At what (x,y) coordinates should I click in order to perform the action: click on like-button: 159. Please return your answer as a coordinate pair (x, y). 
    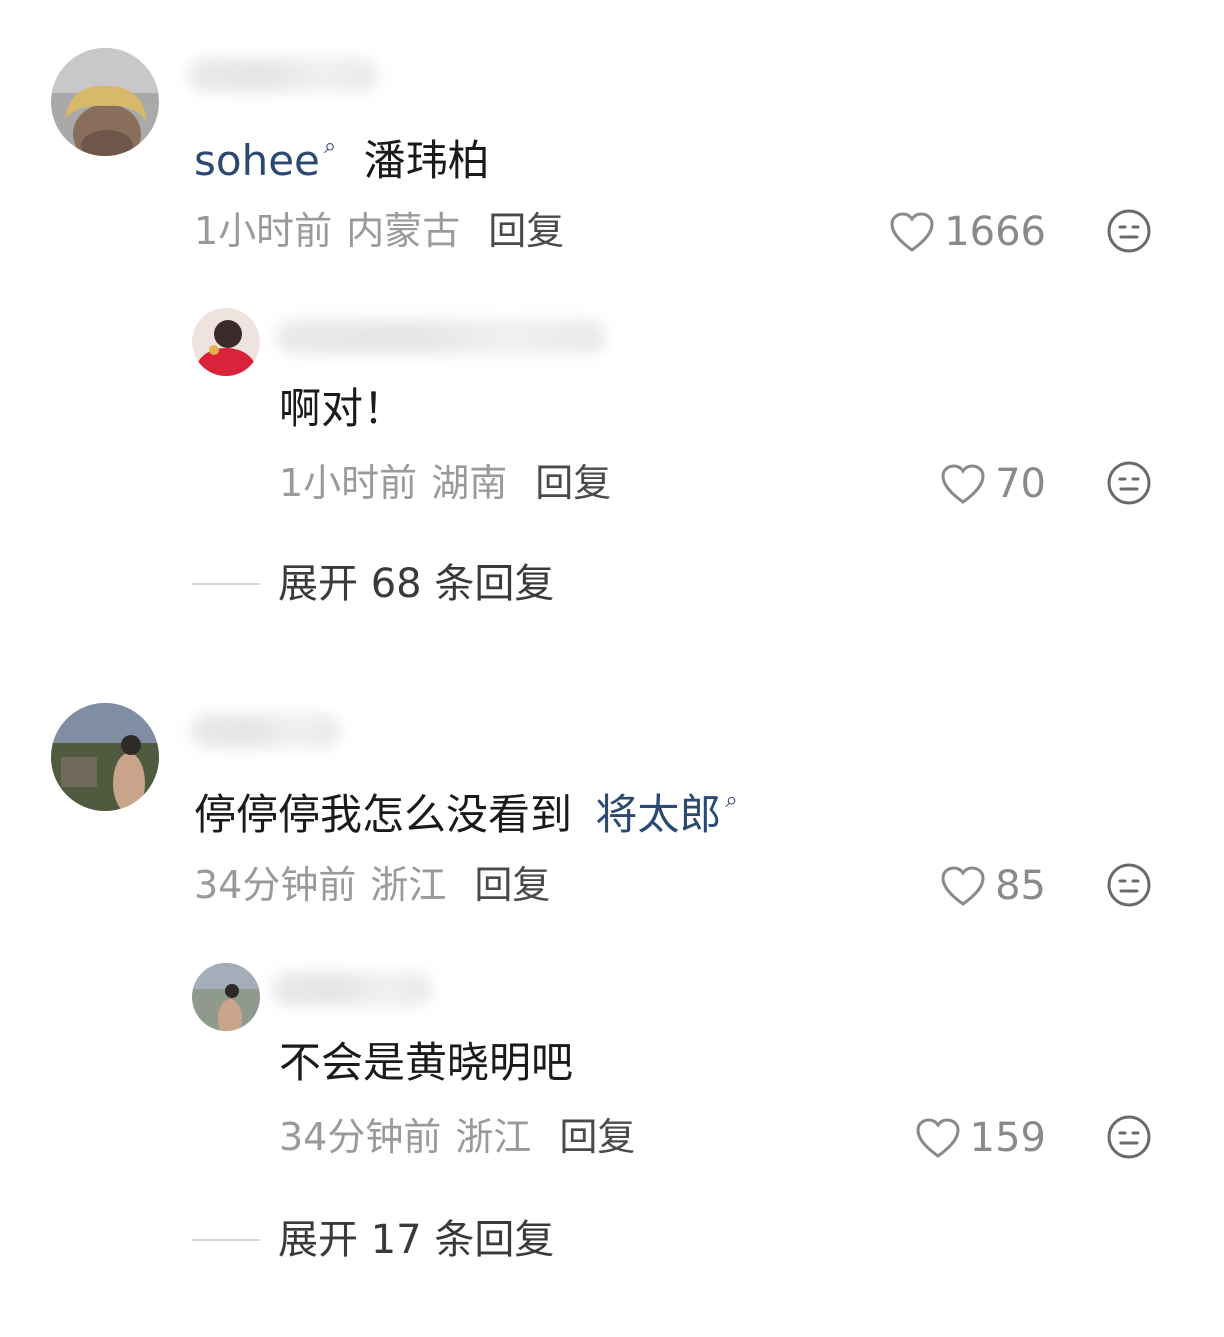
    Looking at the image, I should click on (980, 1138).